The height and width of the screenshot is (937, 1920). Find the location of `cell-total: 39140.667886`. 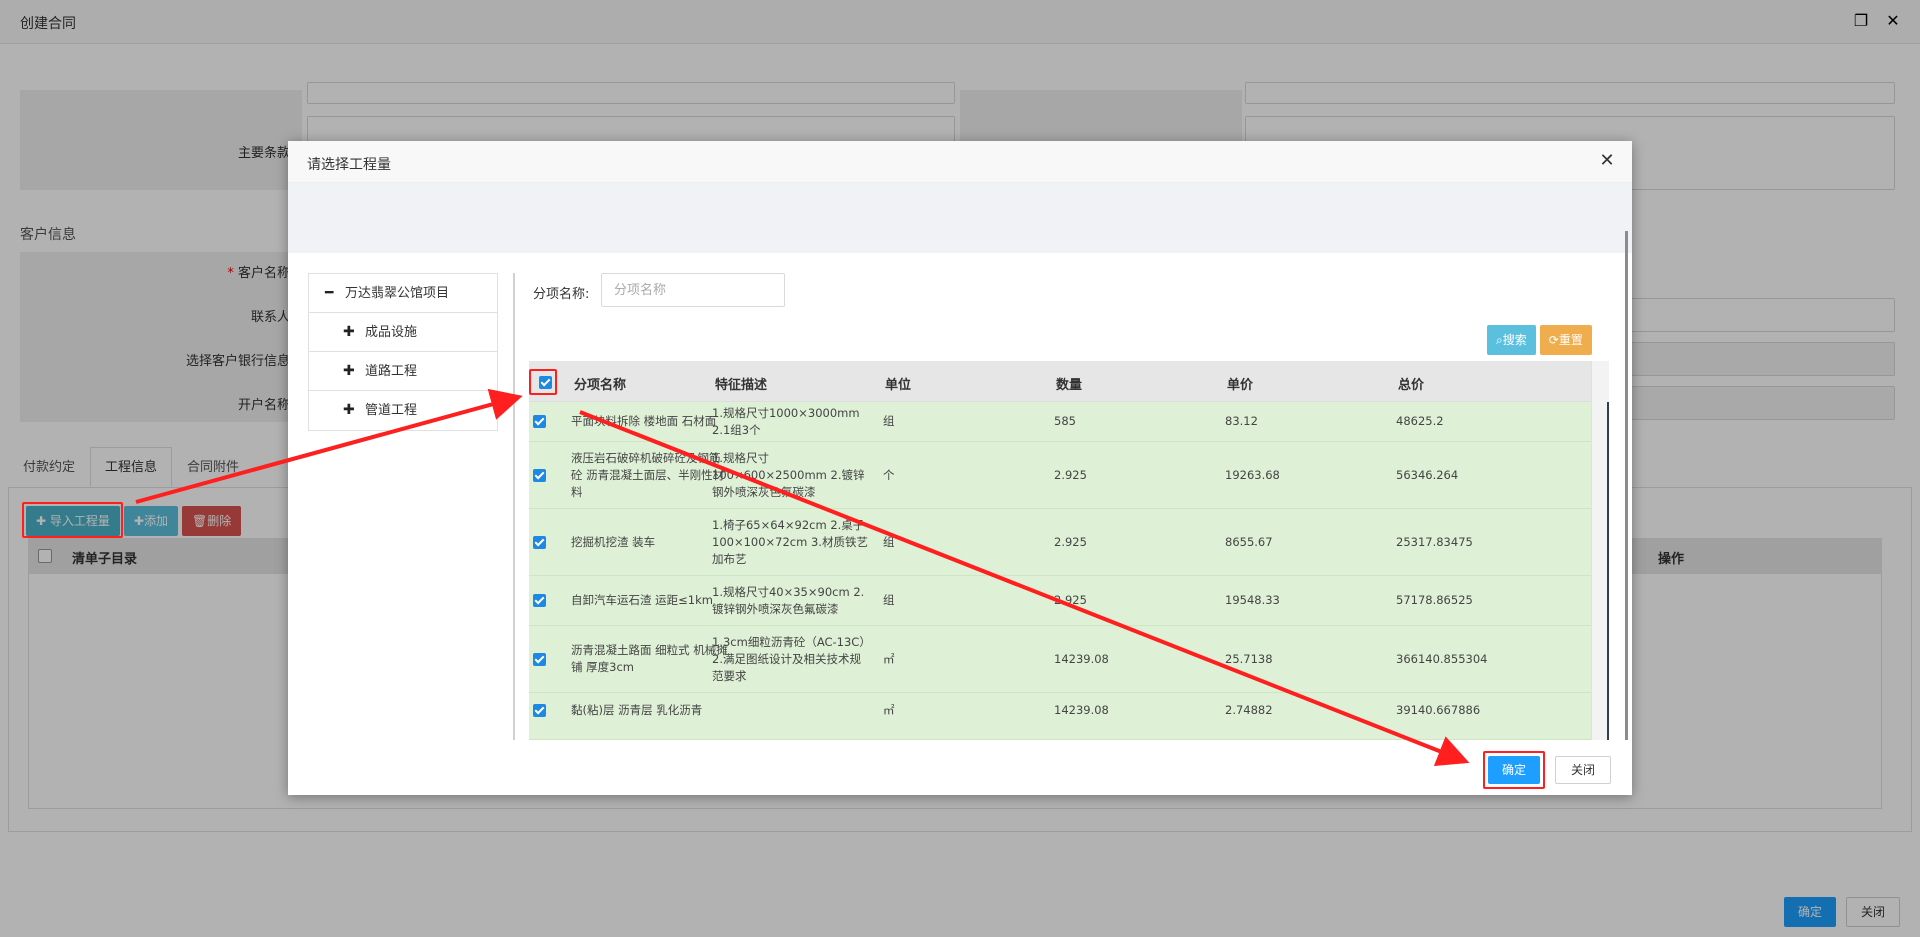

cell-total: 39140.667886 is located at coordinates (1438, 710).